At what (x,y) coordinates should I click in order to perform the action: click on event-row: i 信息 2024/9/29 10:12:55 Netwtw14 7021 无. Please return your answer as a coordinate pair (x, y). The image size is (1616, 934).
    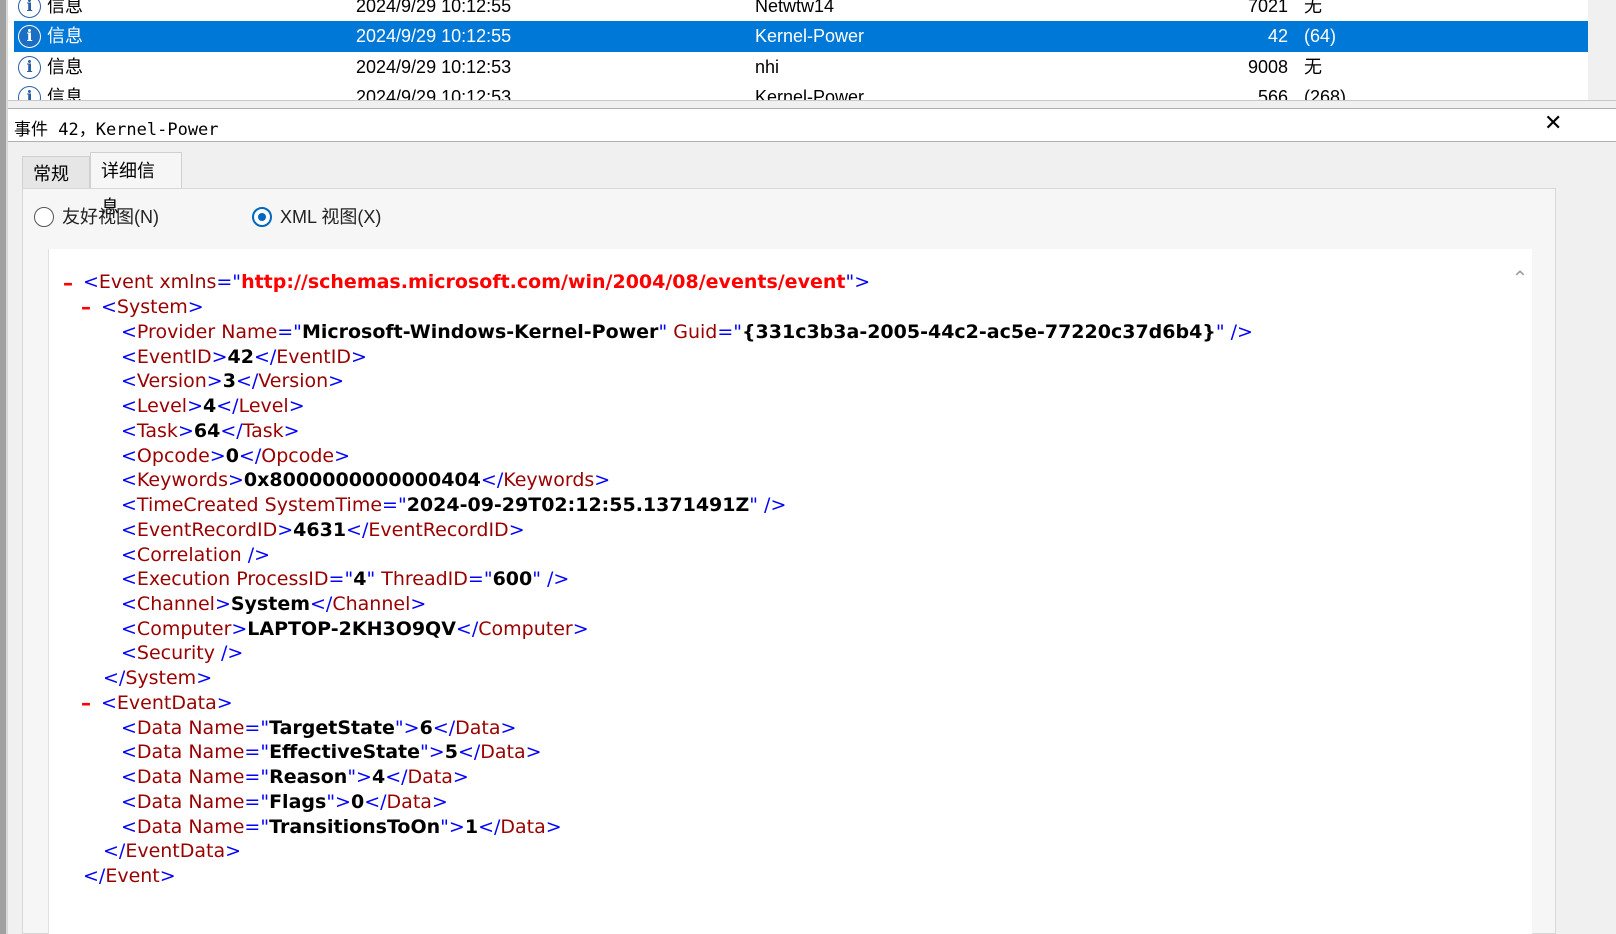
    Looking at the image, I should click on (801, 11).